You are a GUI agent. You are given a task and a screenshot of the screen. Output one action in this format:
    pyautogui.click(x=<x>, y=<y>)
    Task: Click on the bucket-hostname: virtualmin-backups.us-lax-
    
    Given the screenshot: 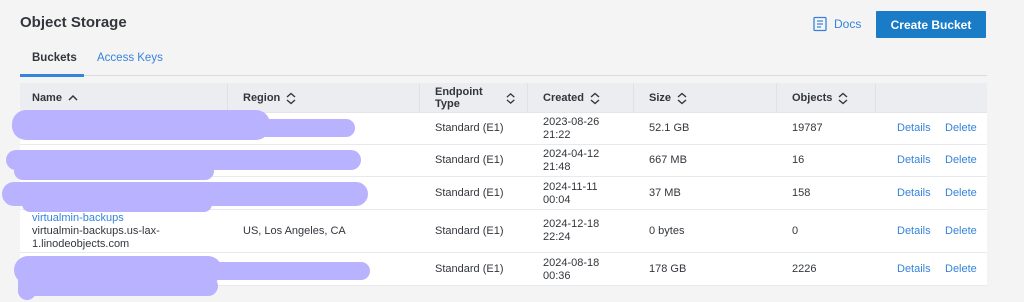 What is the action you would take?
    pyautogui.click(x=96, y=231)
    